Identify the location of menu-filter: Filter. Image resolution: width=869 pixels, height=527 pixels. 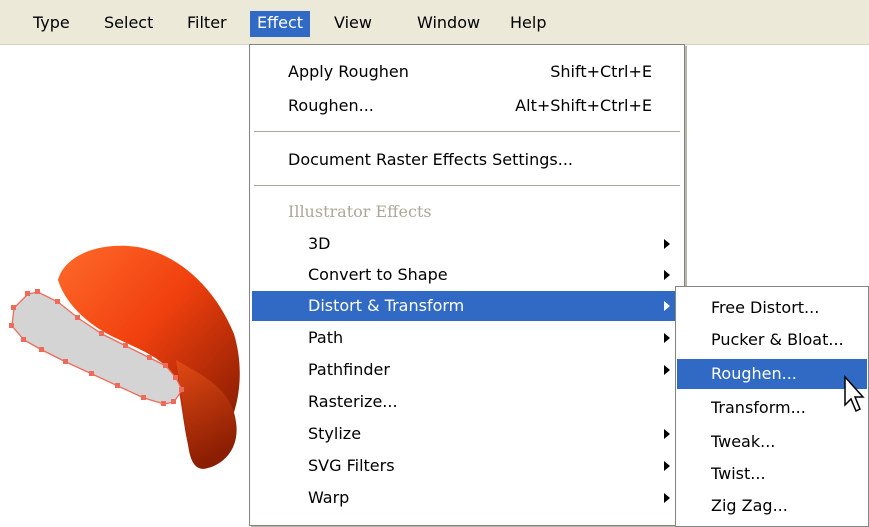
(207, 24).